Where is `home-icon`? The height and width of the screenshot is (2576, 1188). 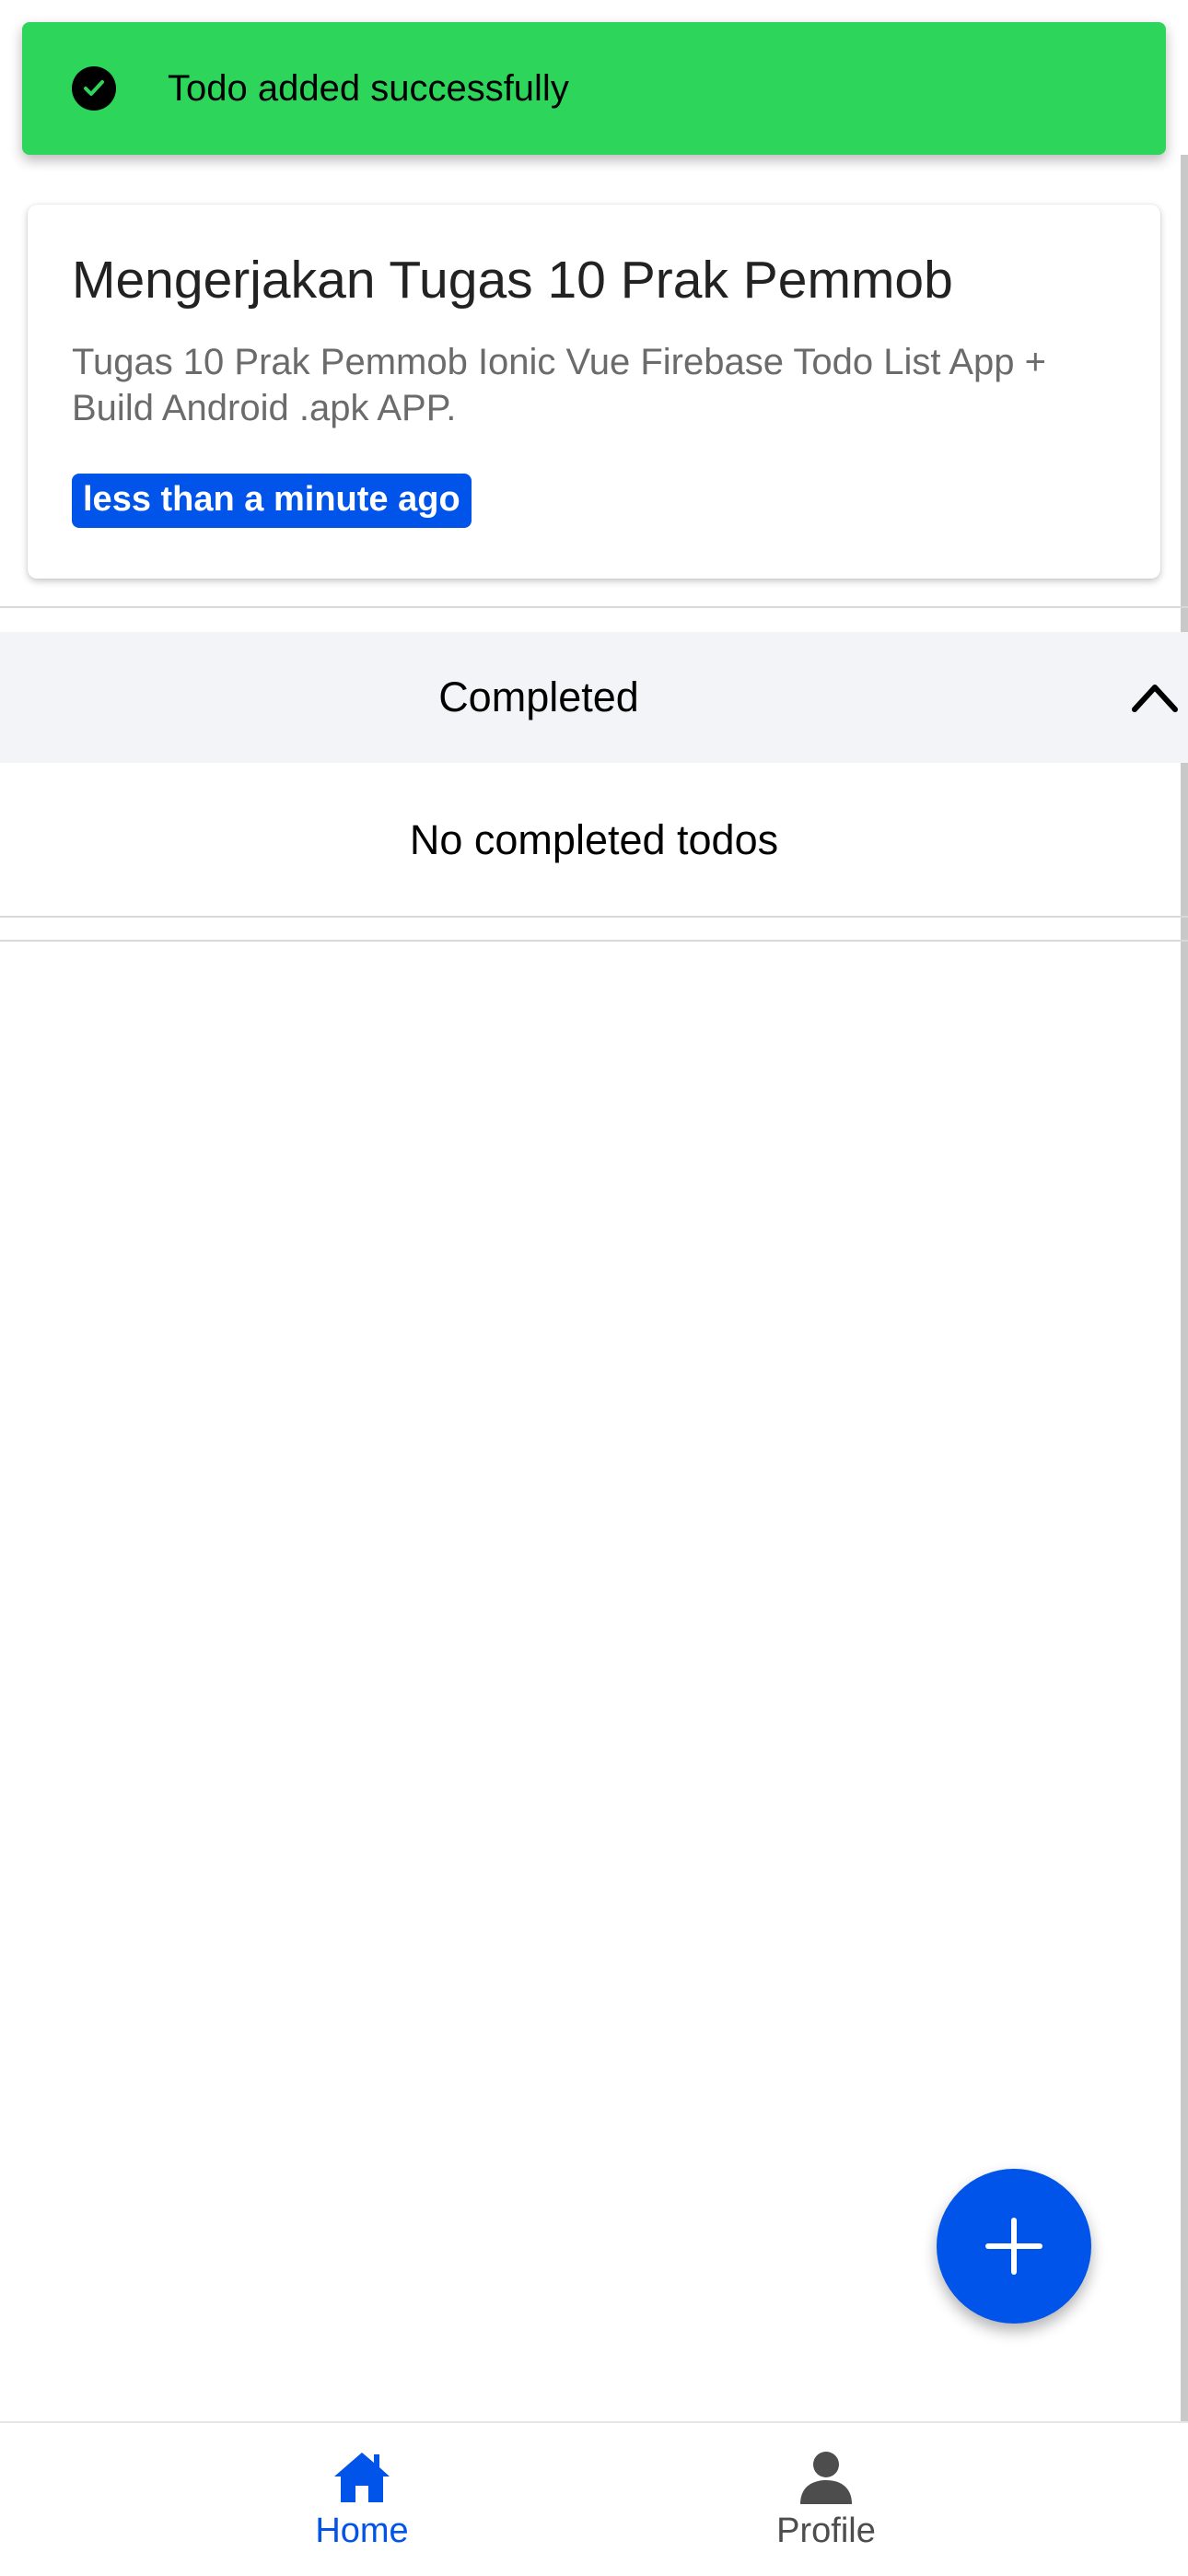
home-icon is located at coordinates (362, 2477).